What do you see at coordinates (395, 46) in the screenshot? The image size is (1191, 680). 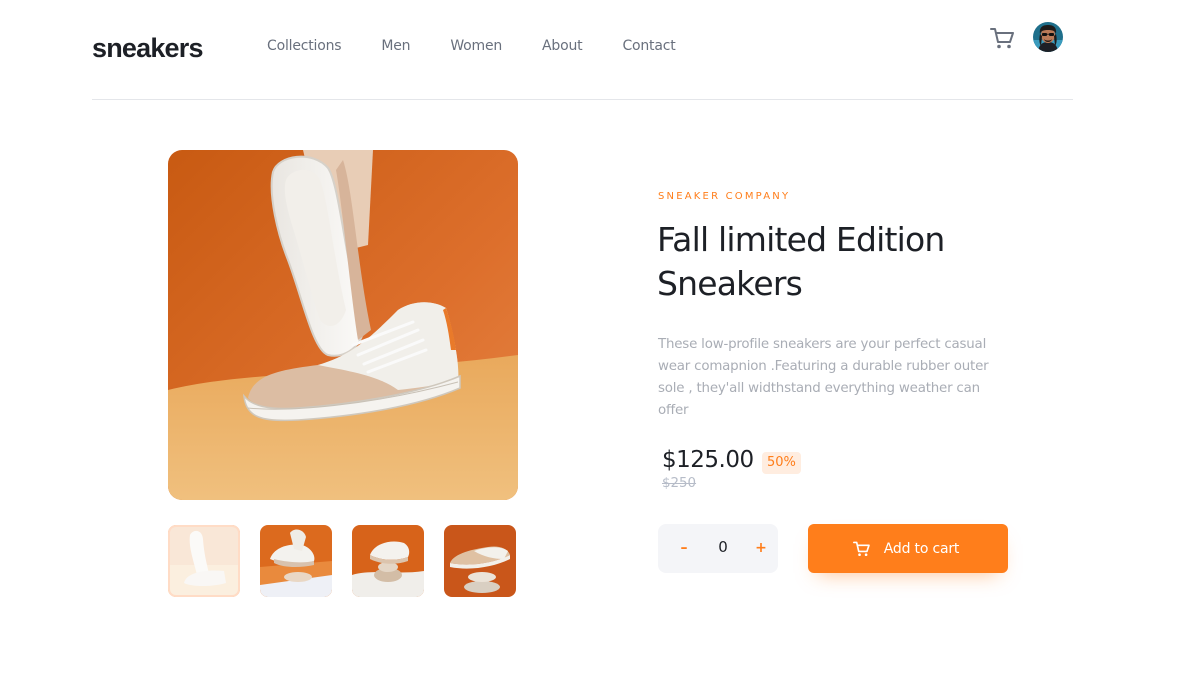 I see `nav-link-men: Men` at bounding box center [395, 46].